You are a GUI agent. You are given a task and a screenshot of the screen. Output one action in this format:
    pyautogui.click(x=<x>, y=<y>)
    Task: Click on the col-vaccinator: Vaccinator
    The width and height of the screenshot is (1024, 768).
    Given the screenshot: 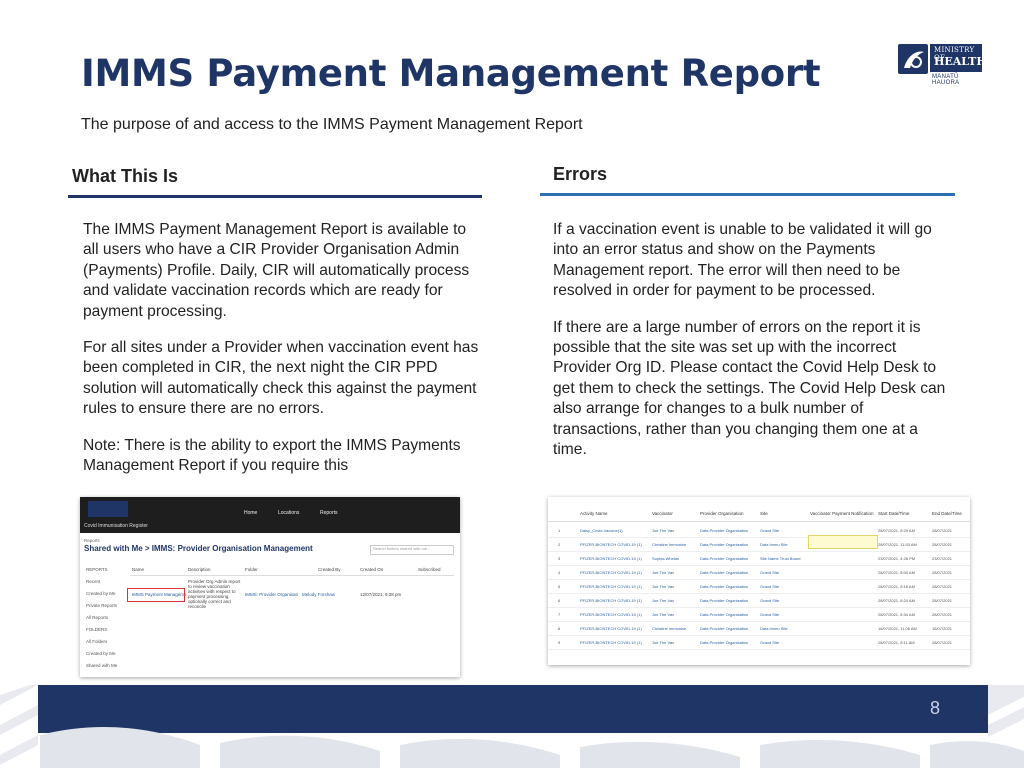 What is the action you would take?
    pyautogui.click(x=662, y=513)
    